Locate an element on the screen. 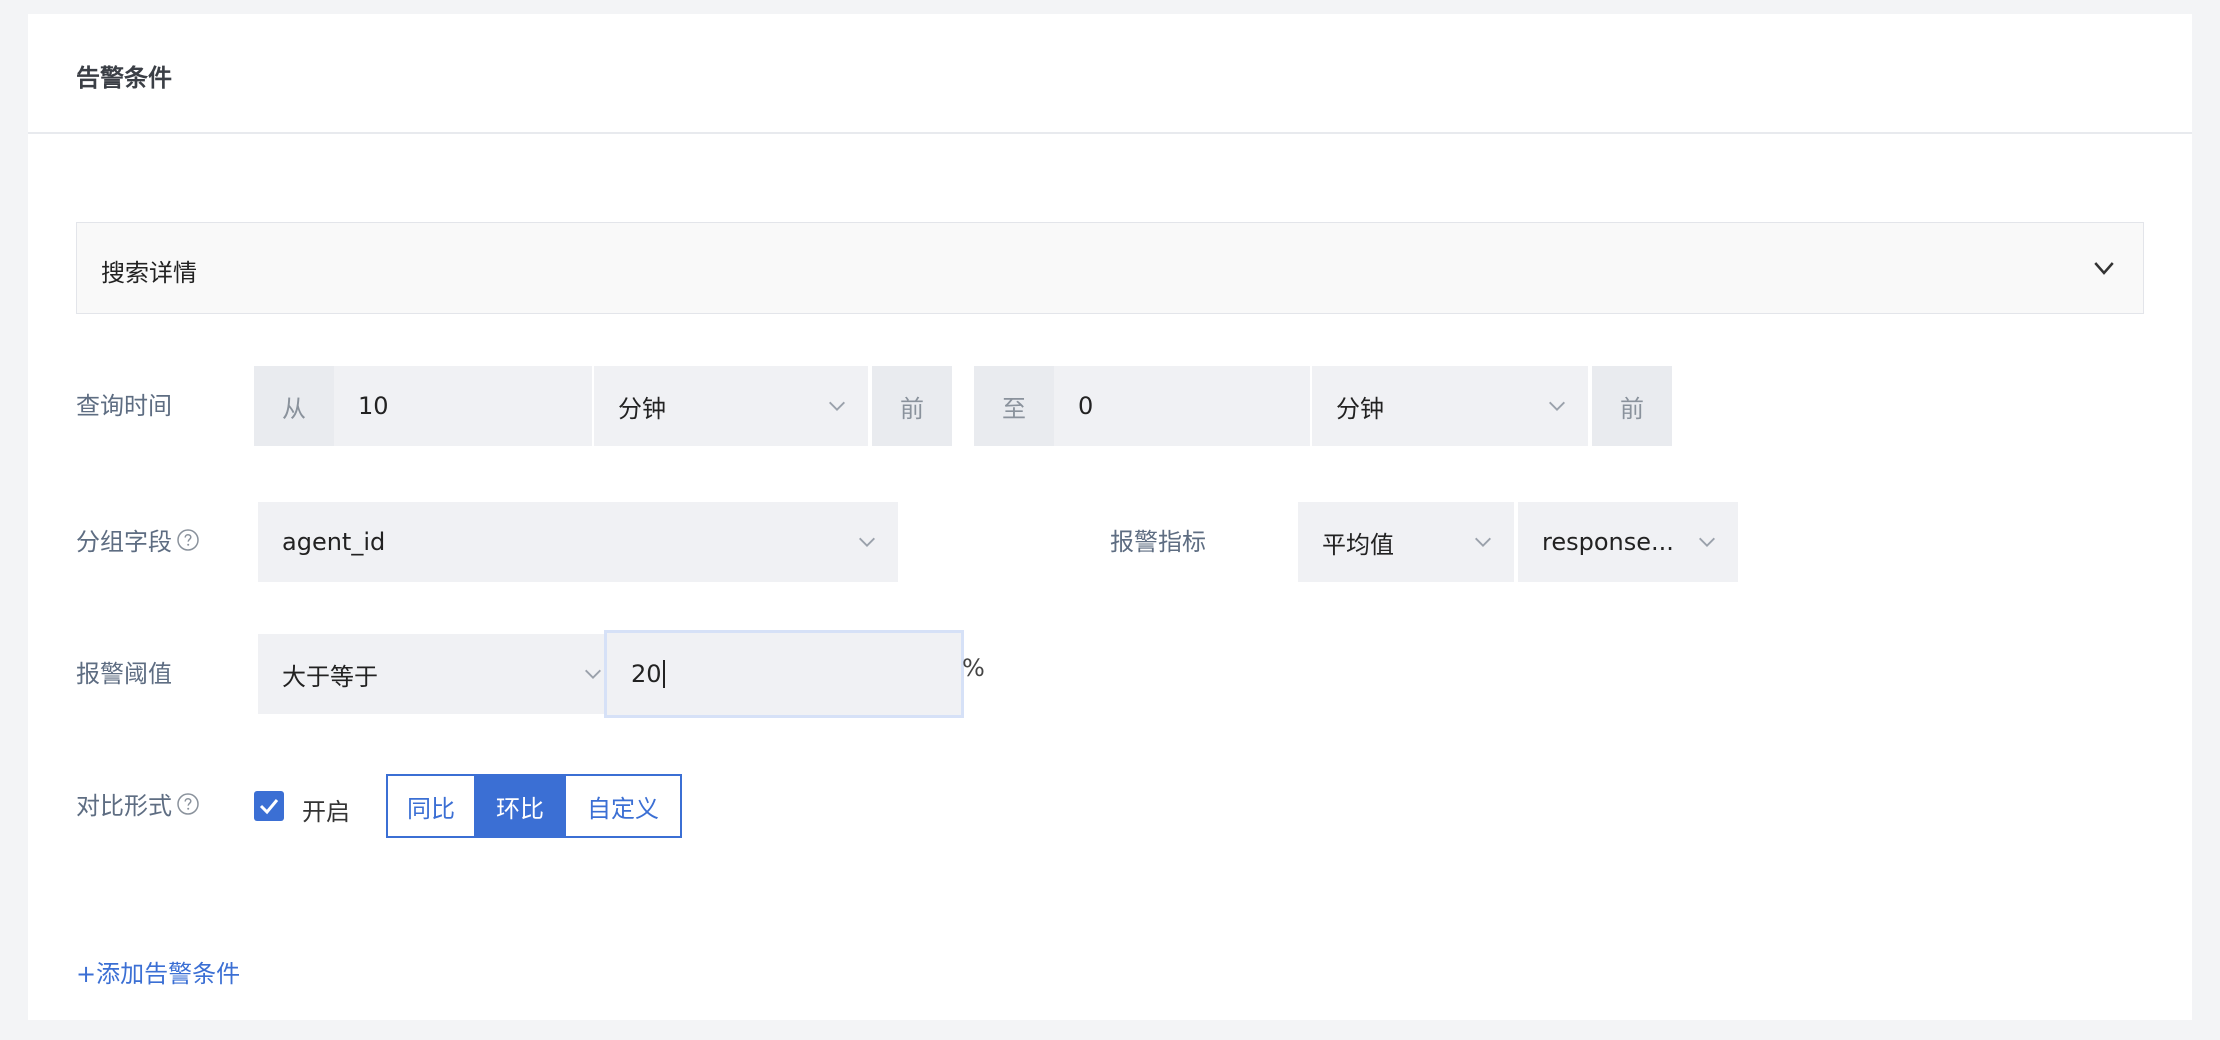 The image size is (2220, 1040). to-unit-value: 分钟 is located at coordinates (1360, 408).